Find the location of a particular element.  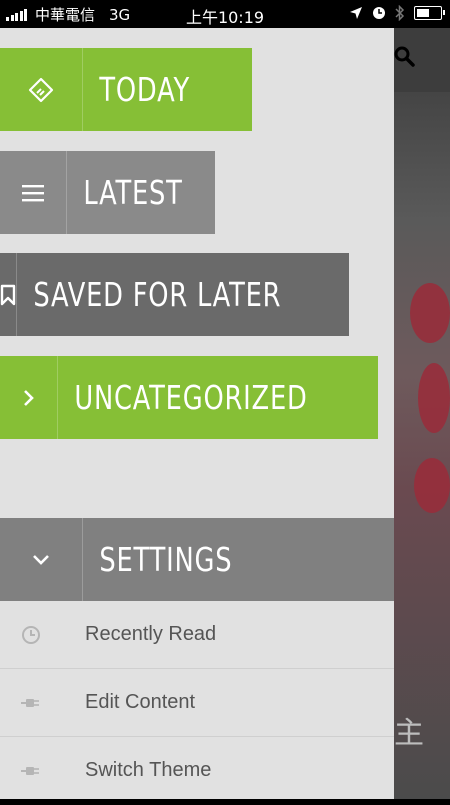

bluetooth-icon is located at coordinates (400, 13).